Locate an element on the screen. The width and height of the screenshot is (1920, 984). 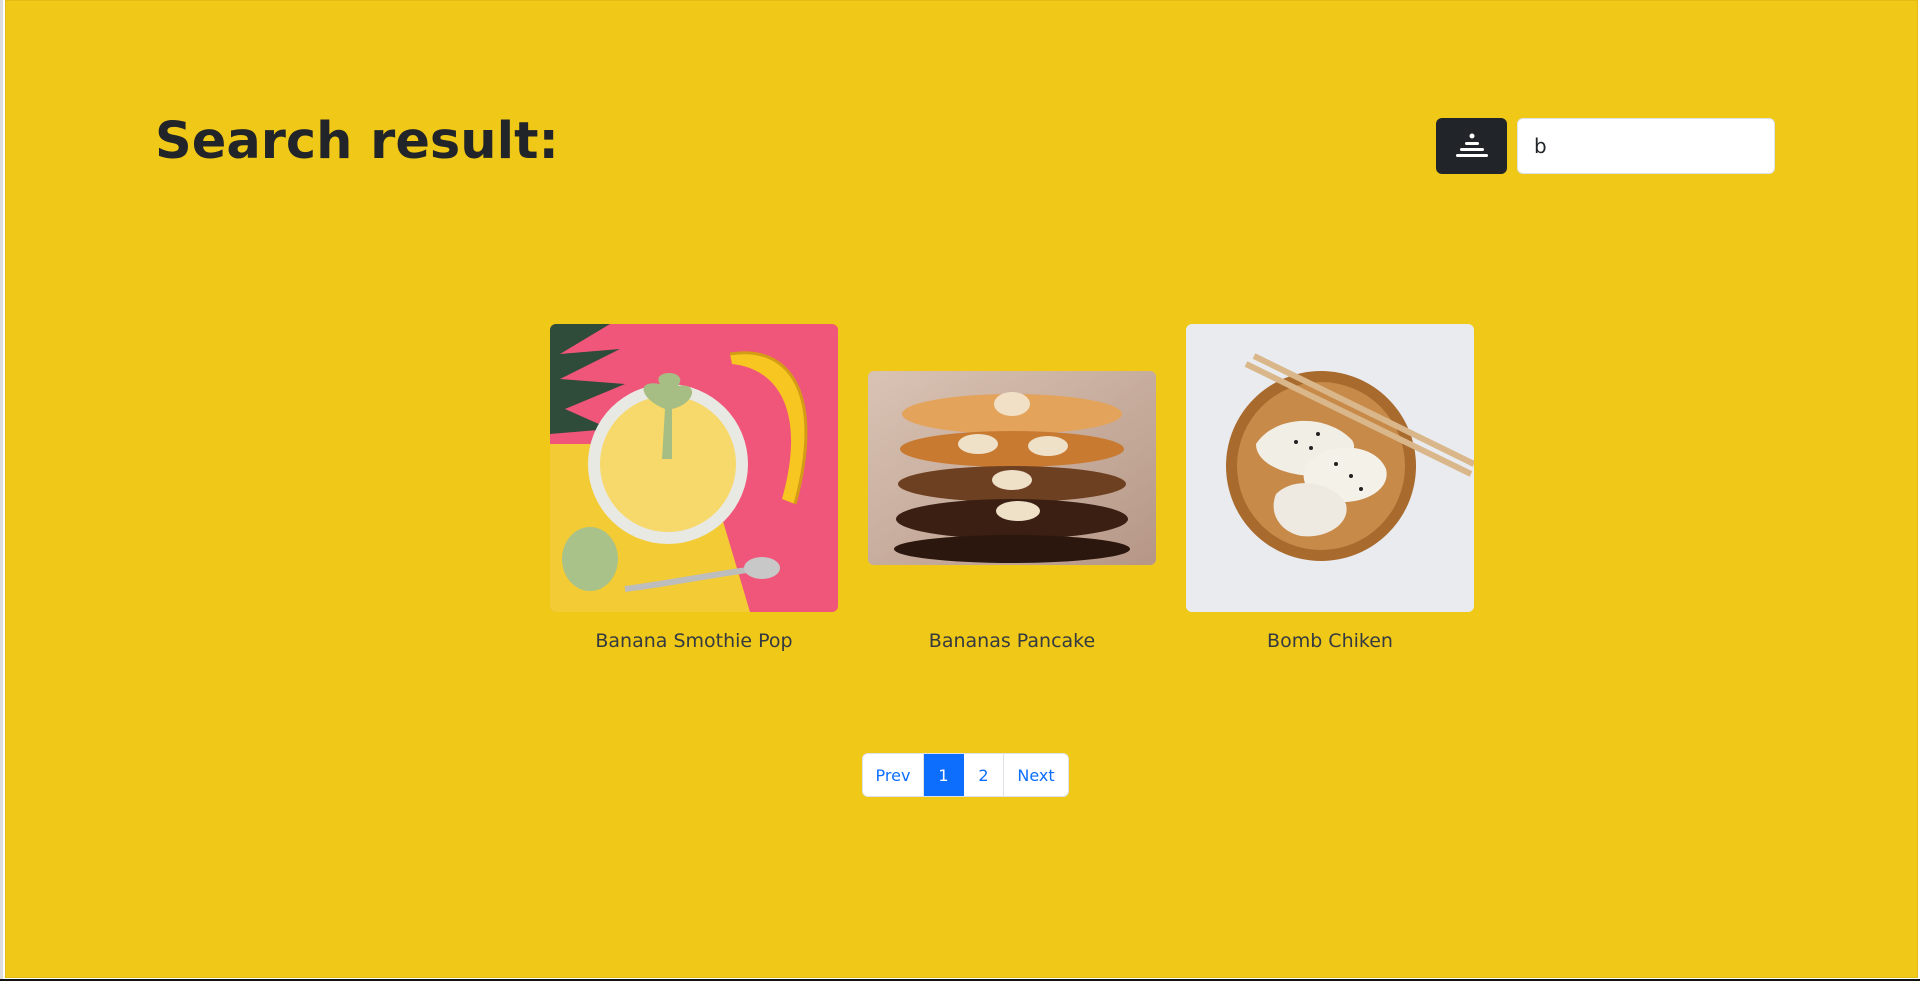
banana-smoothie-image is located at coordinates (694, 468).